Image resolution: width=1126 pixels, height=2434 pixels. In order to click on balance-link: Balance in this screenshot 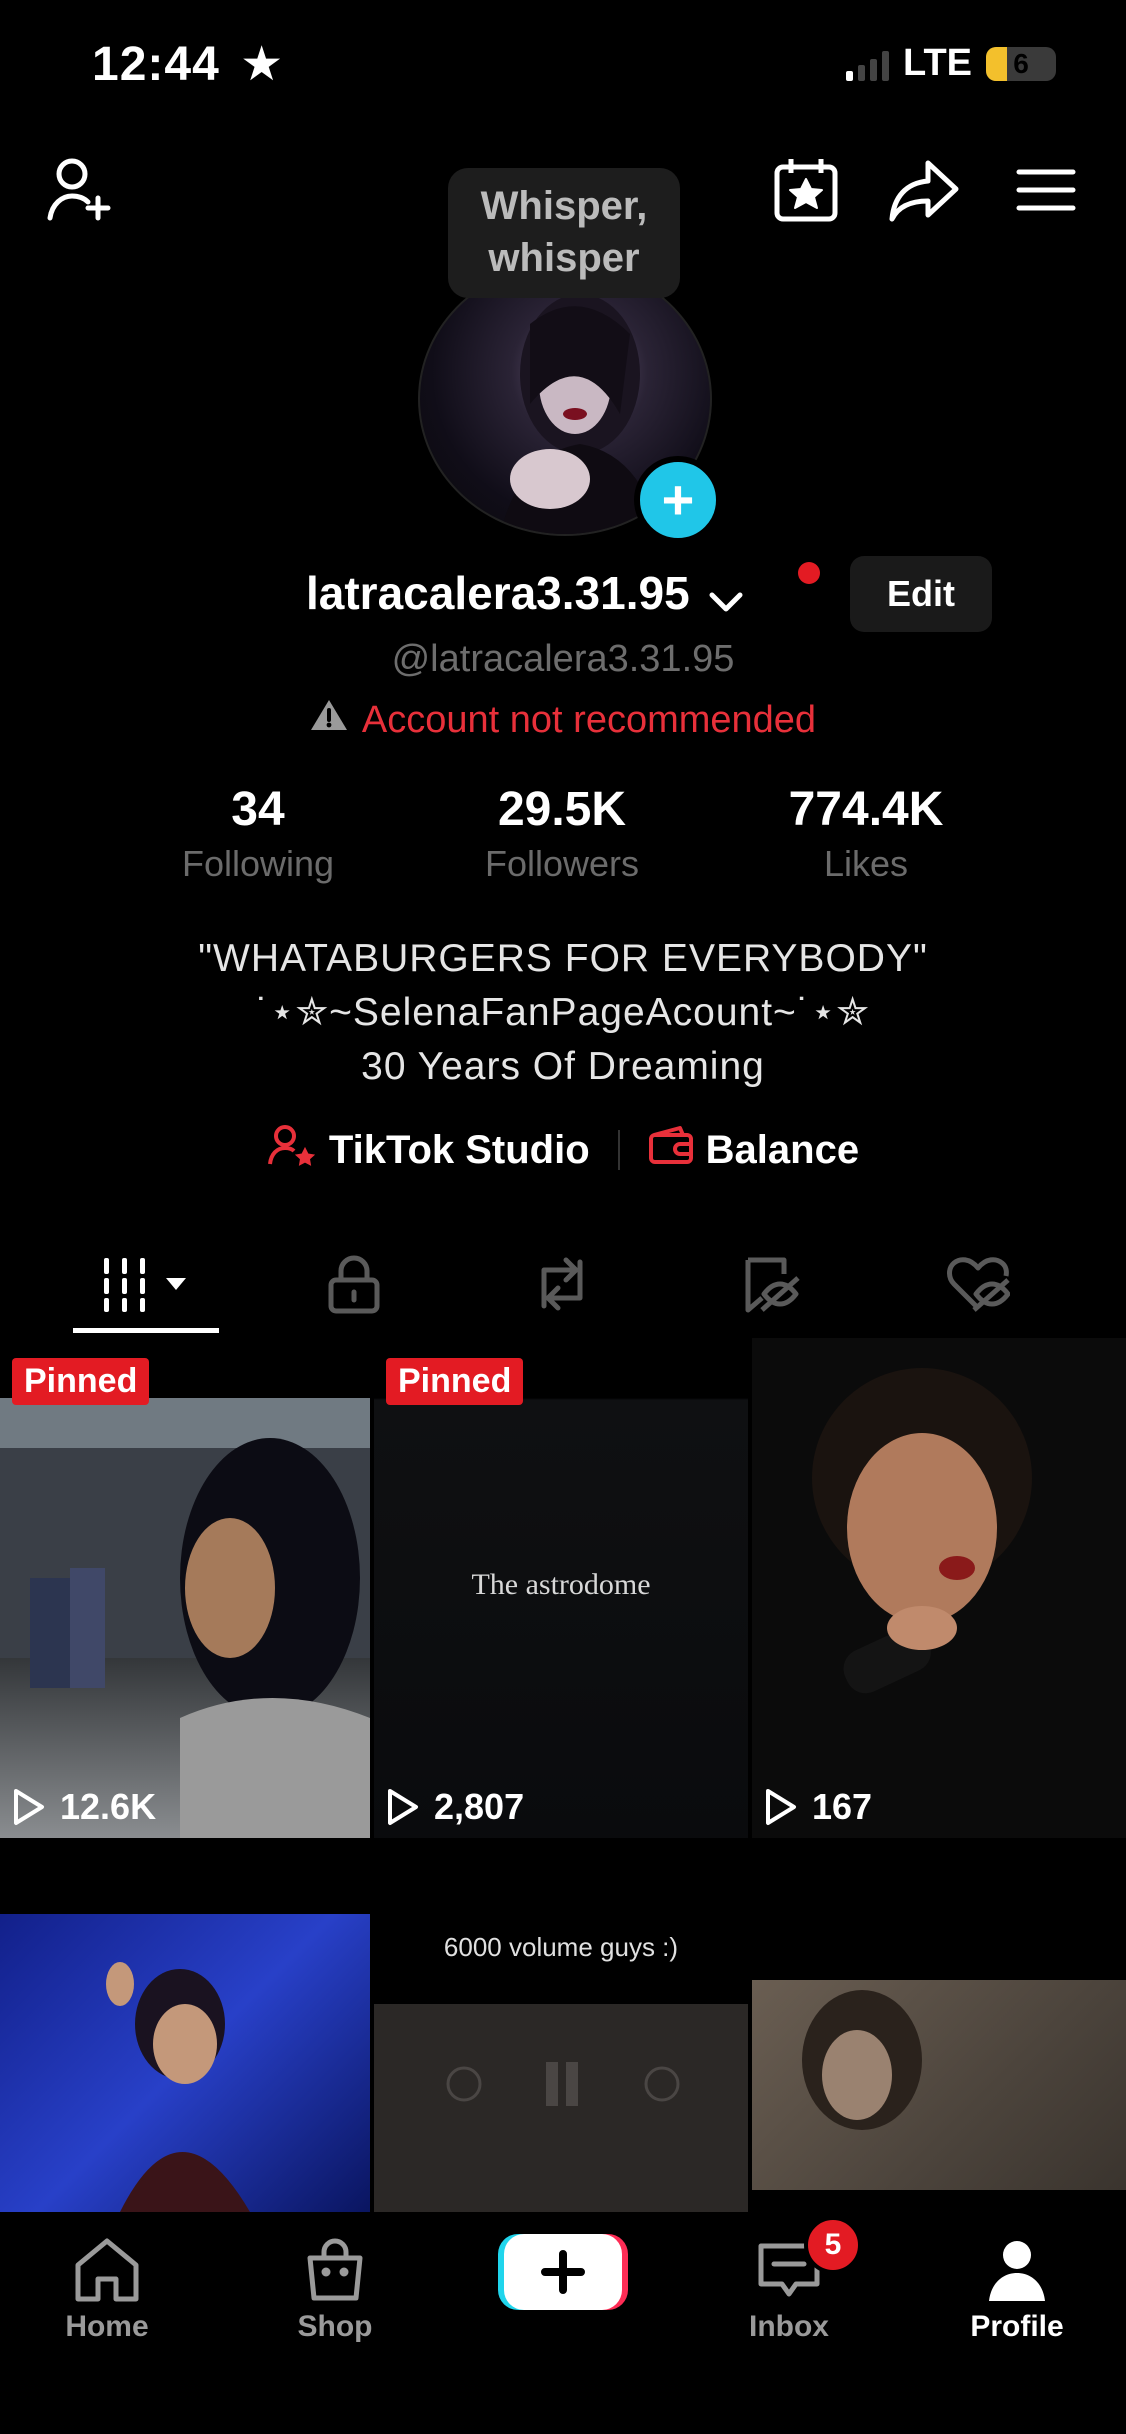, I will do `click(753, 1150)`.